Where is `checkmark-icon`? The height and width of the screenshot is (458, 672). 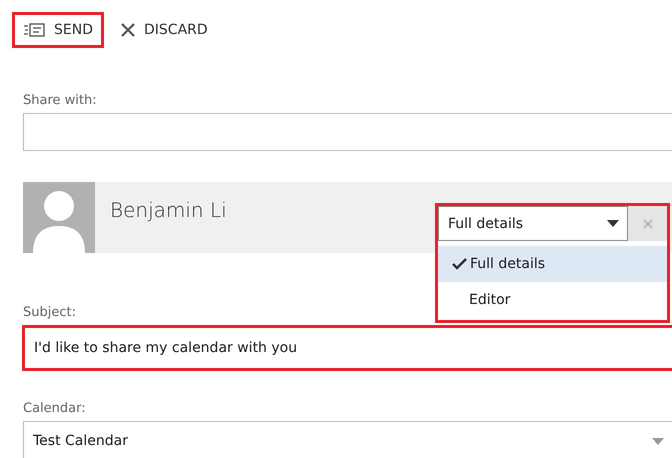
checkmark-icon is located at coordinates (459, 264).